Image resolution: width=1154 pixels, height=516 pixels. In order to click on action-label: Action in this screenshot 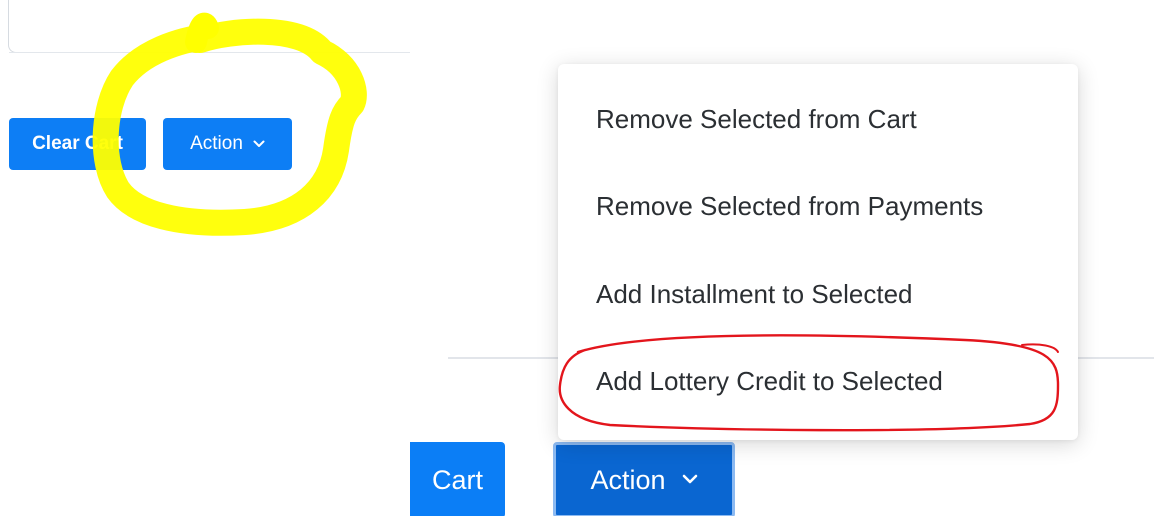, I will do `click(216, 143)`.